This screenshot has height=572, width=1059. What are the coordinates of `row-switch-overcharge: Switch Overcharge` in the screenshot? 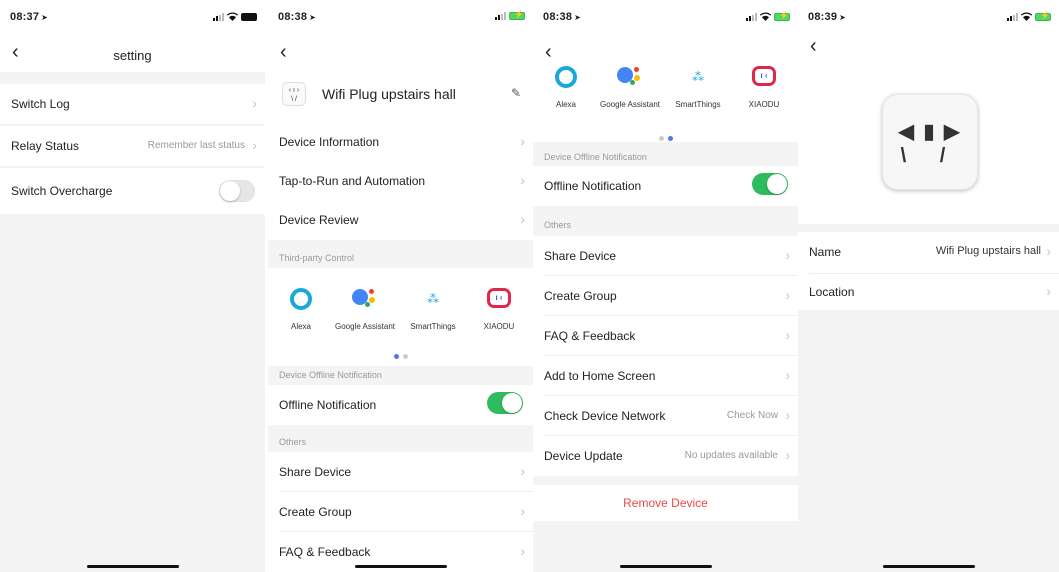 It's located at (132, 191).